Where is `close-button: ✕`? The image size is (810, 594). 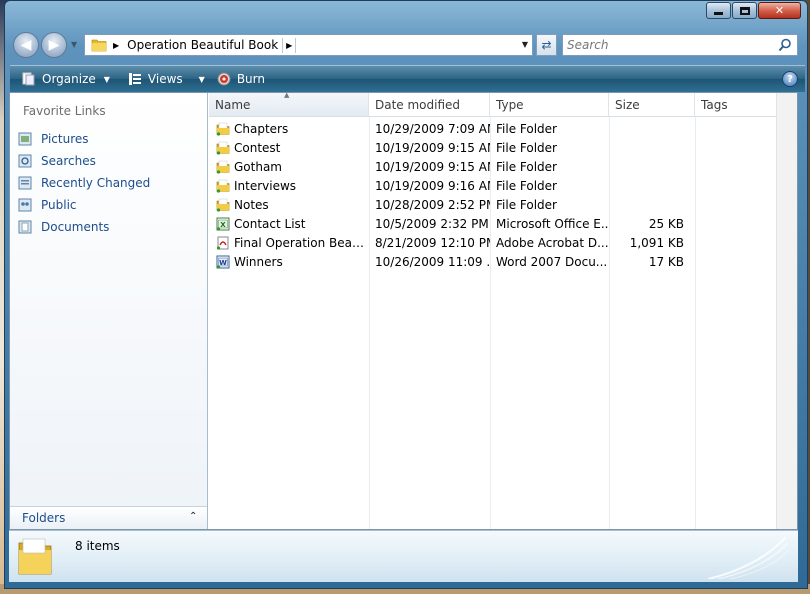 close-button: ✕ is located at coordinates (779, 10).